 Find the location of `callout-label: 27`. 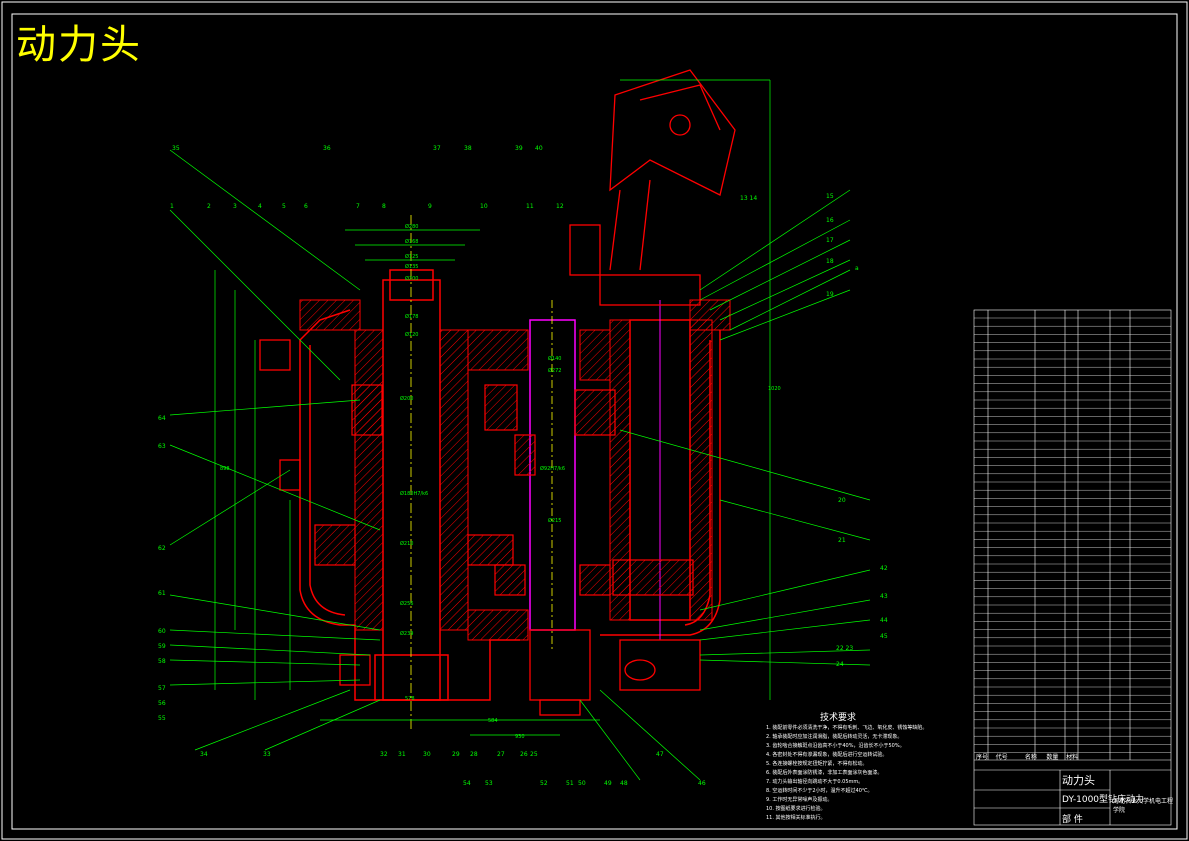

callout-label: 27 is located at coordinates (501, 754).